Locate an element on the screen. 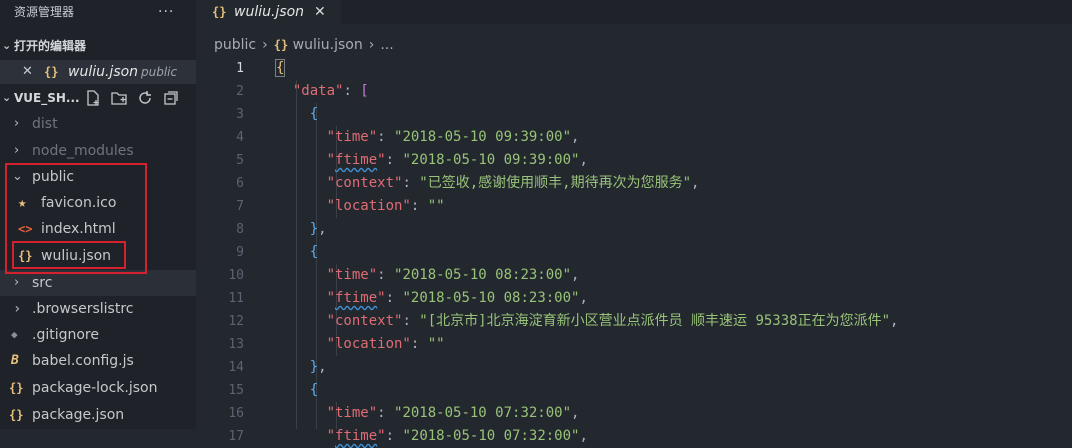 Image resolution: width=1072 pixels, height=448 pixels. tree-label: package-lock.json is located at coordinates (95, 388).